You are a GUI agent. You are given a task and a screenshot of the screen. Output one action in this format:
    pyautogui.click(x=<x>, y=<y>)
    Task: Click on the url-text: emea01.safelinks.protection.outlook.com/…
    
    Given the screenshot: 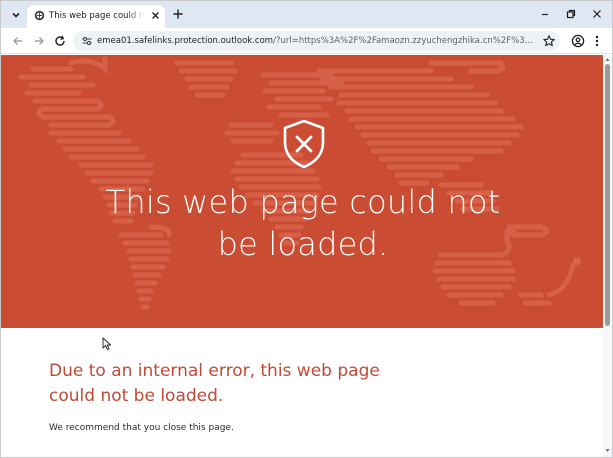 What is the action you would take?
    pyautogui.click(x=317, y=41)
    